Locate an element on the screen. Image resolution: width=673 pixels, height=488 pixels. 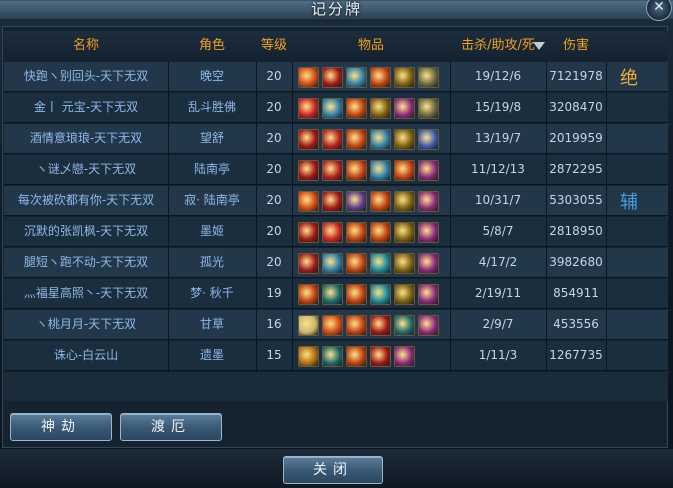
player-kda: 2/9/7 is located at coordinates (498, 324).